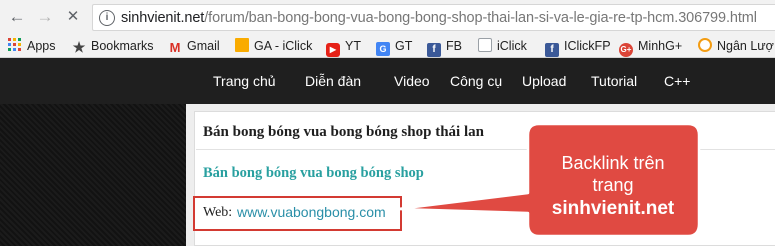 Image resolution: width=775 pixels, height=246 pixels. I want to click on callout-line-2: trang, so click(613, 185).